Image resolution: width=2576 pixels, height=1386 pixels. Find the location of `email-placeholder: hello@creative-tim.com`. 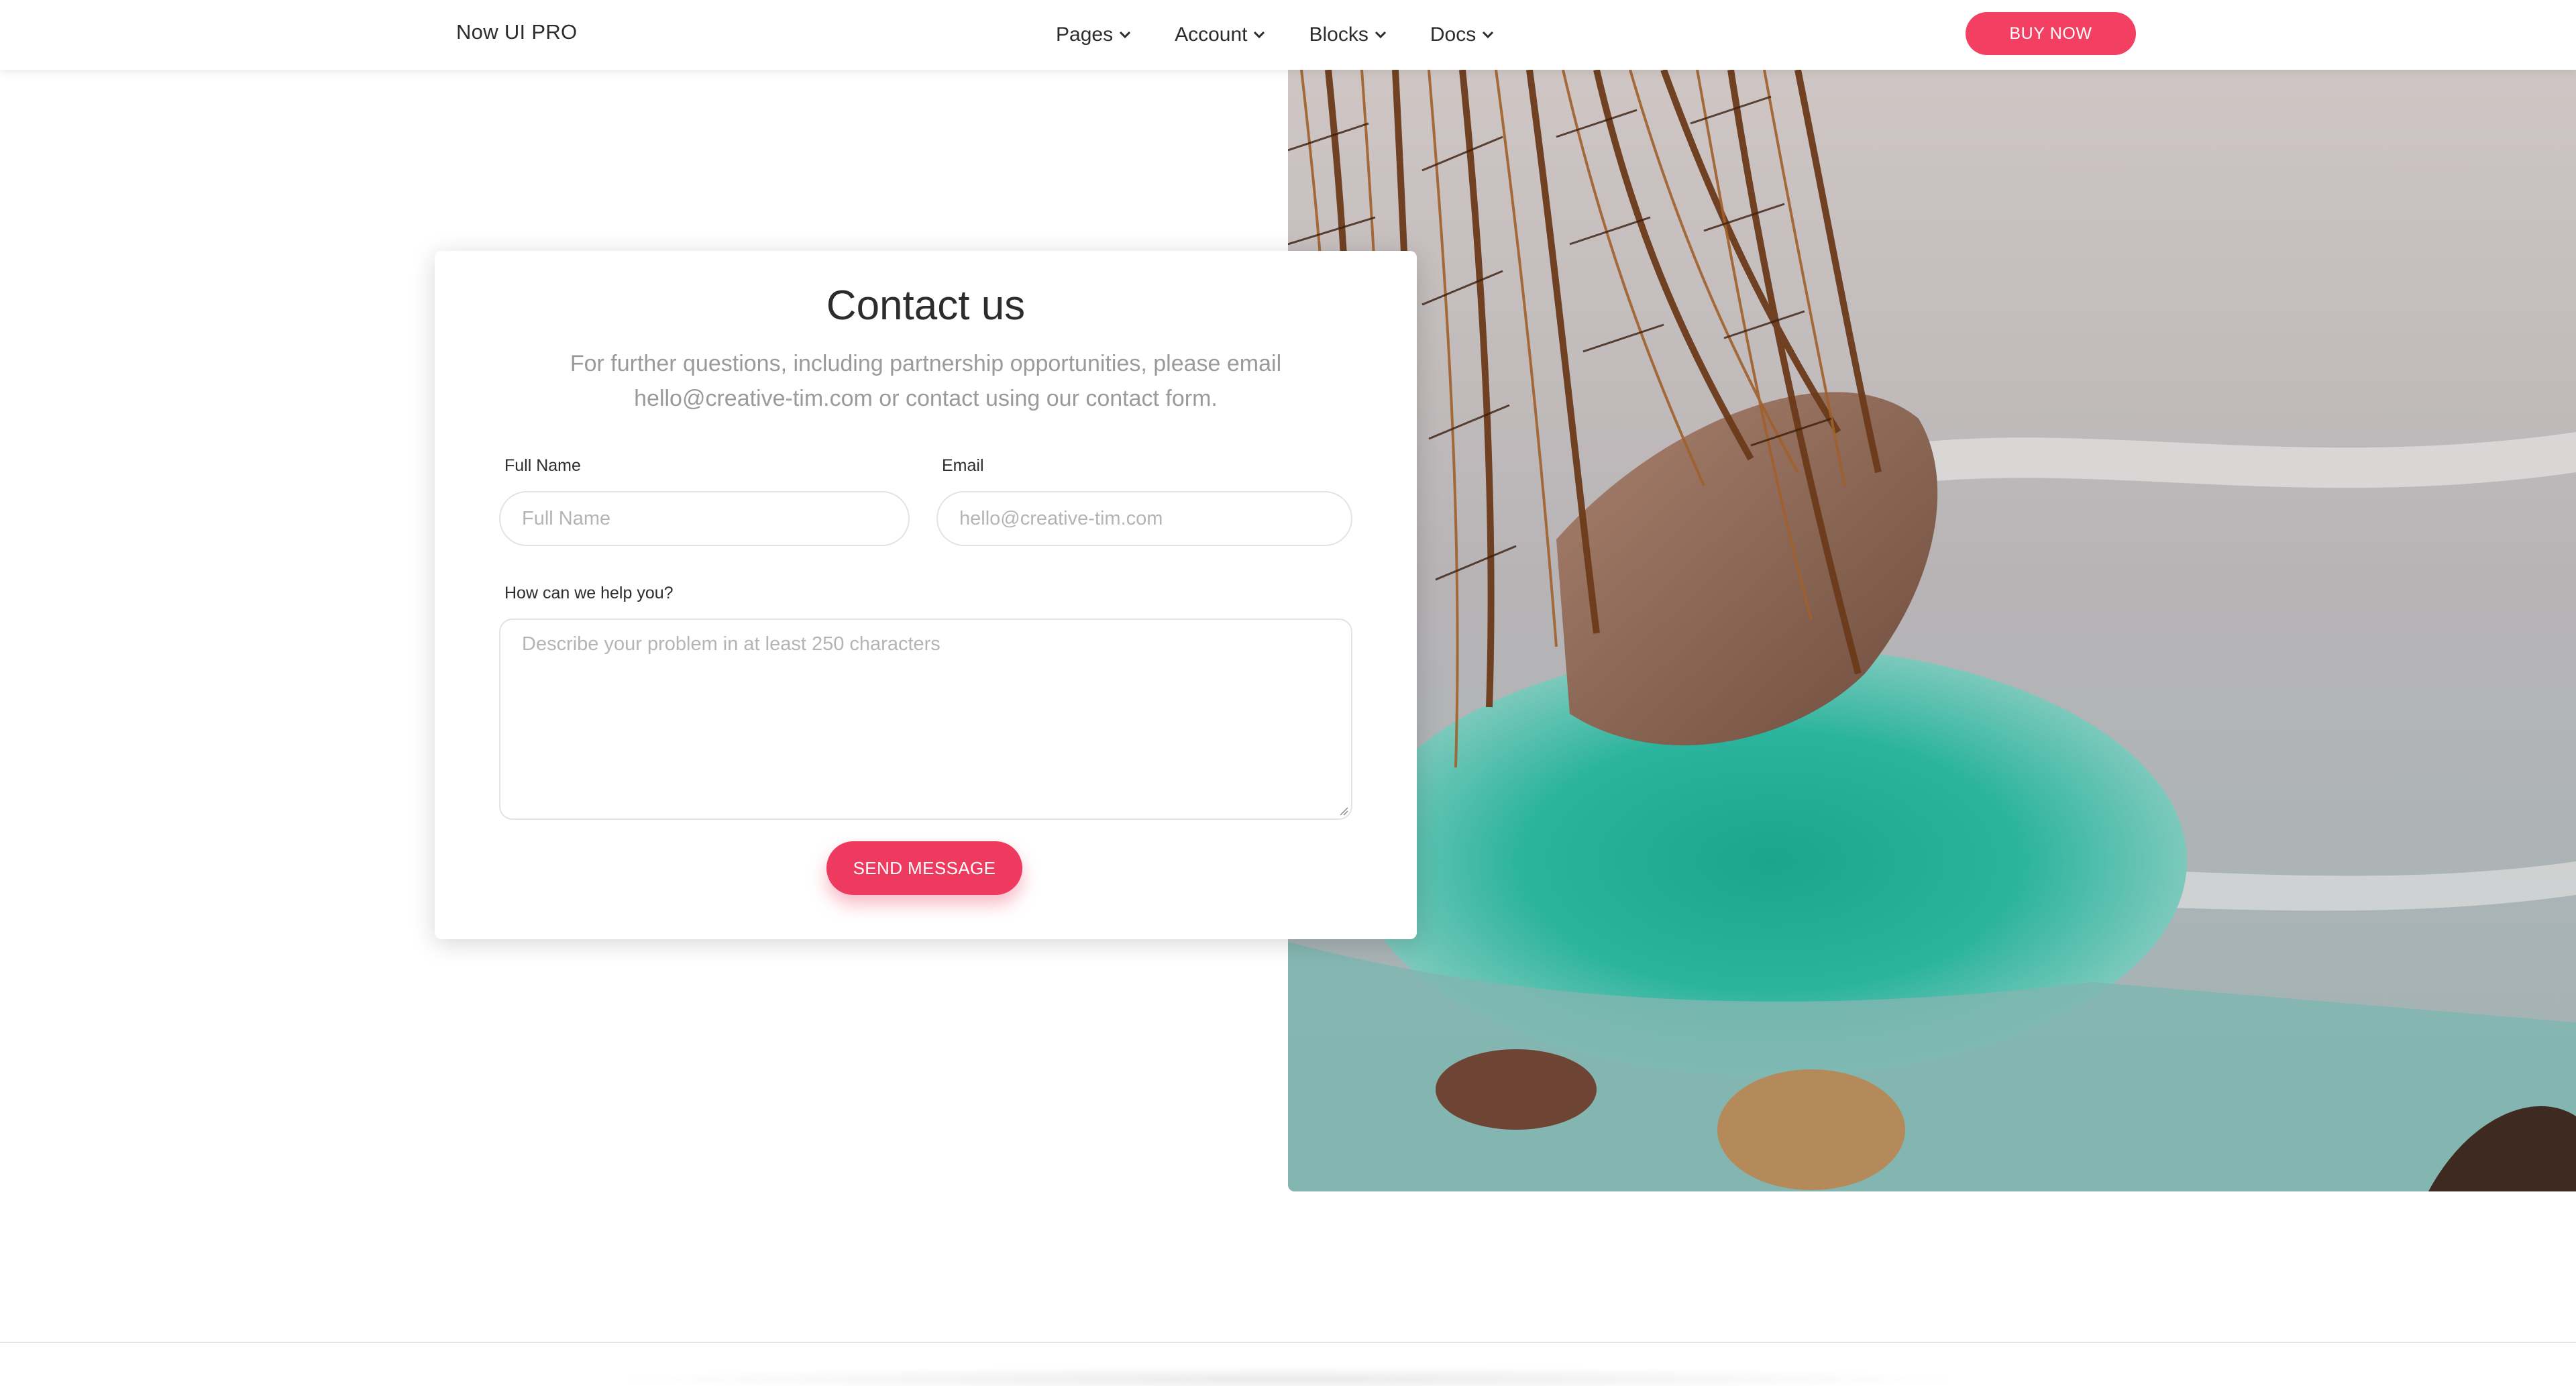

email-placeholder: hello@creative-tim.com is located at coordinates (1061, 518).